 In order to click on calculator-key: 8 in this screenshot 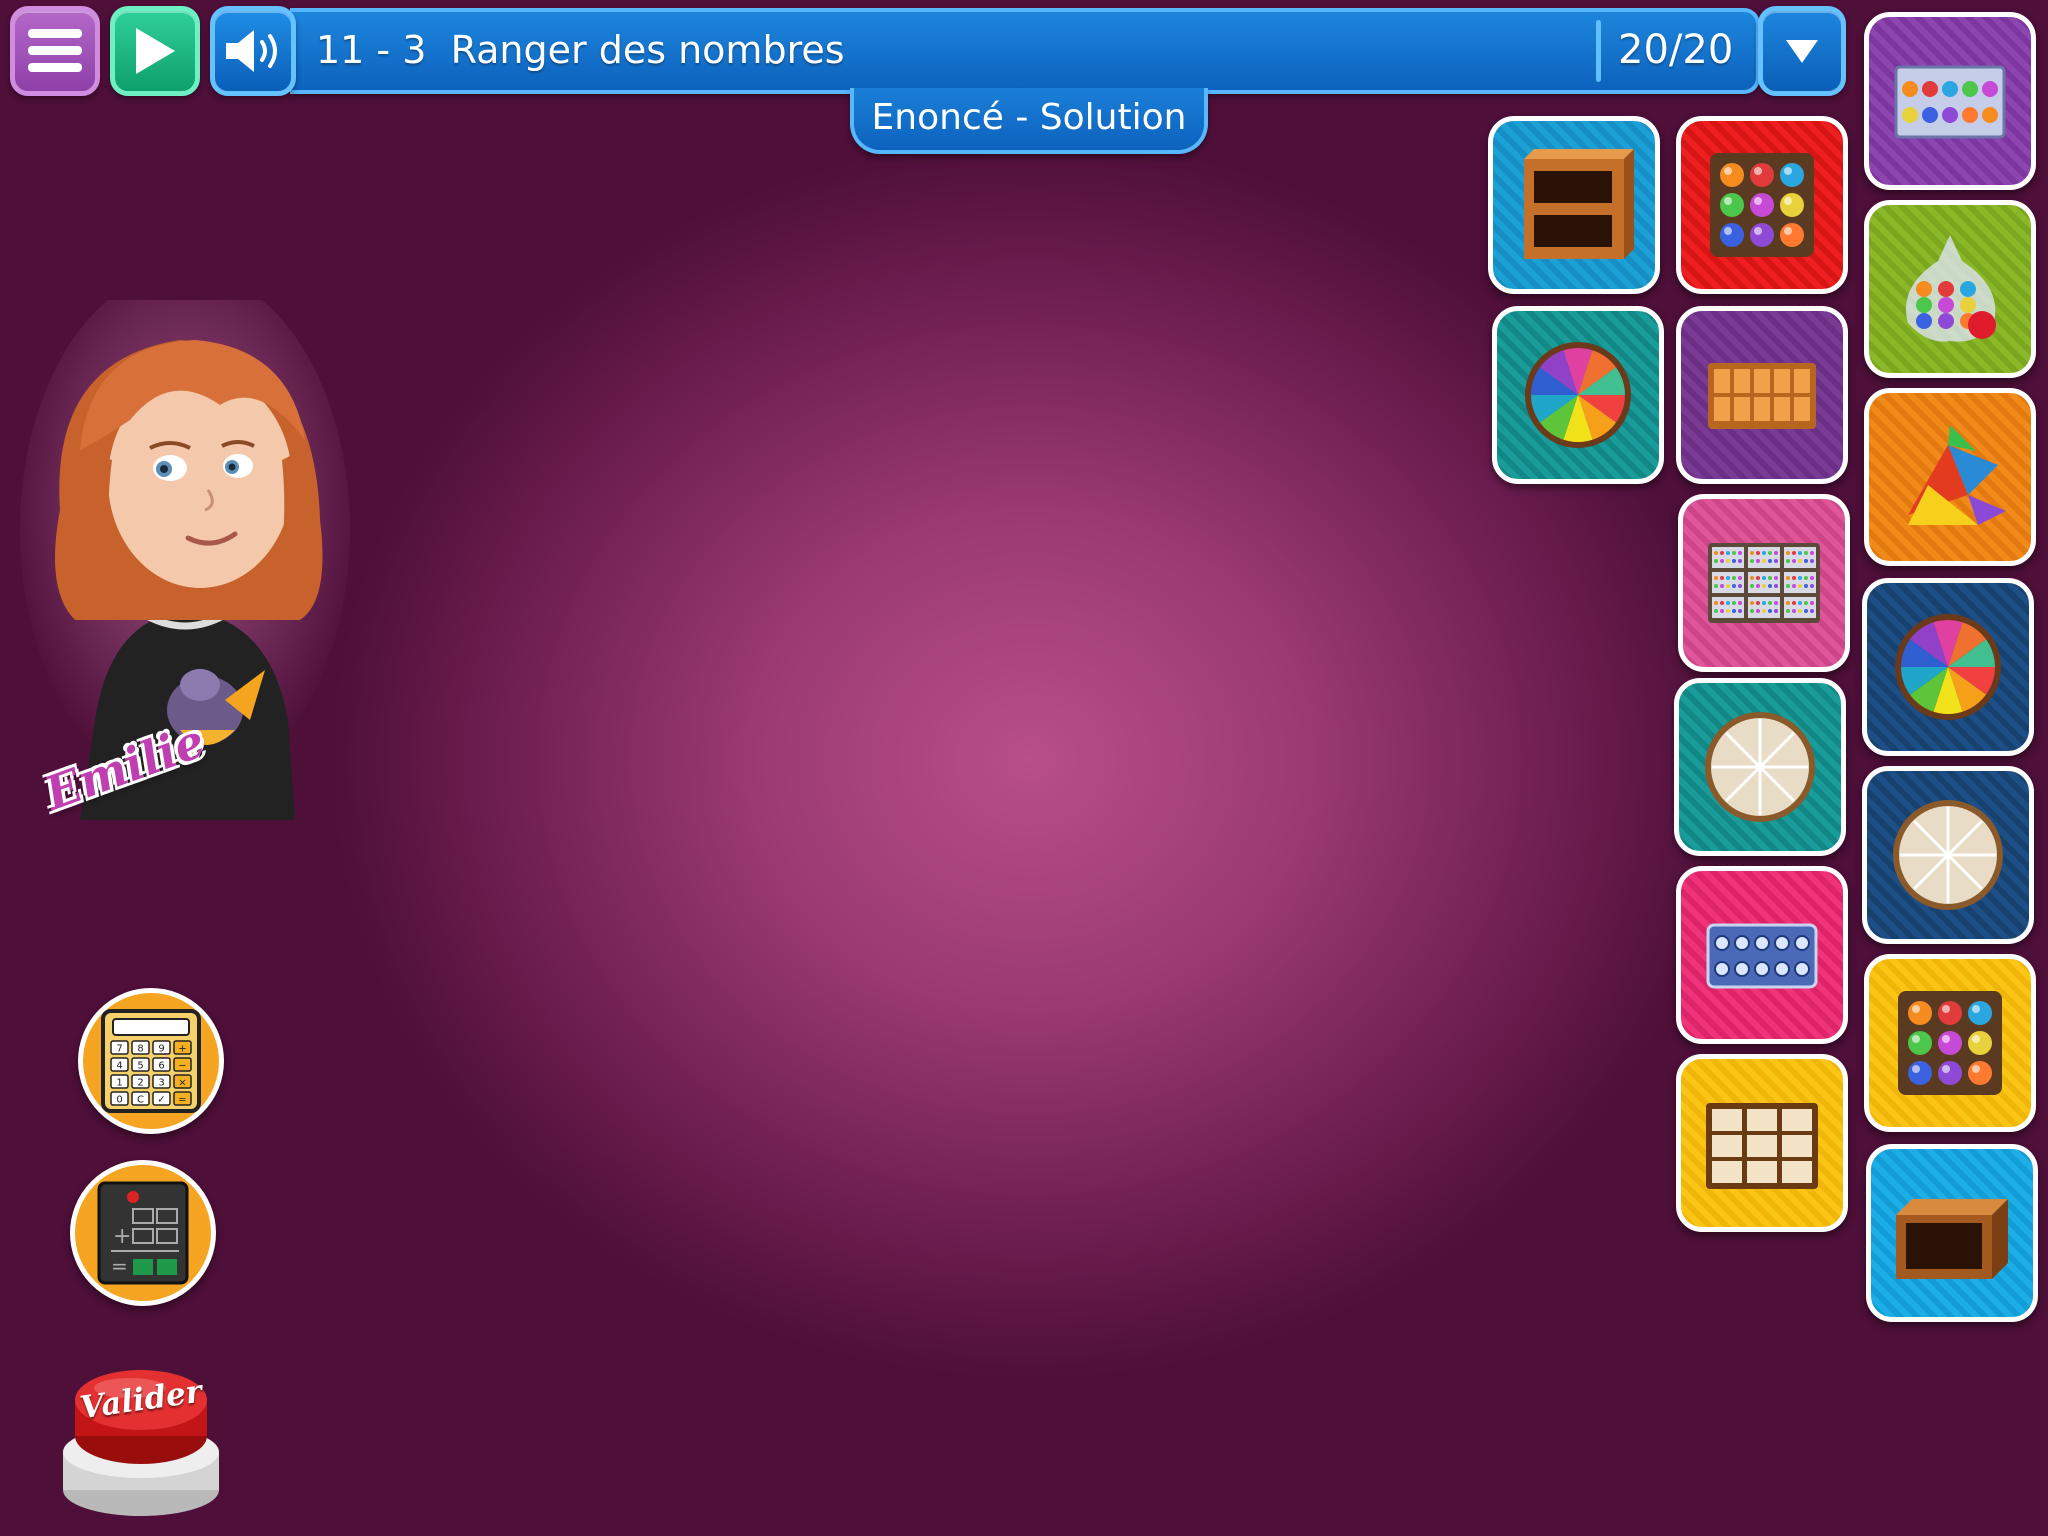, I will do `click(140, 1049)`.